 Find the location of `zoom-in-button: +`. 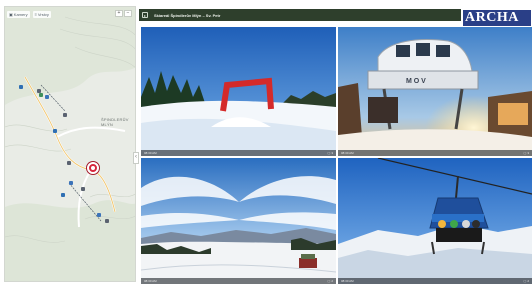

zoom-in-button: + is located at coordinates (119, 13).